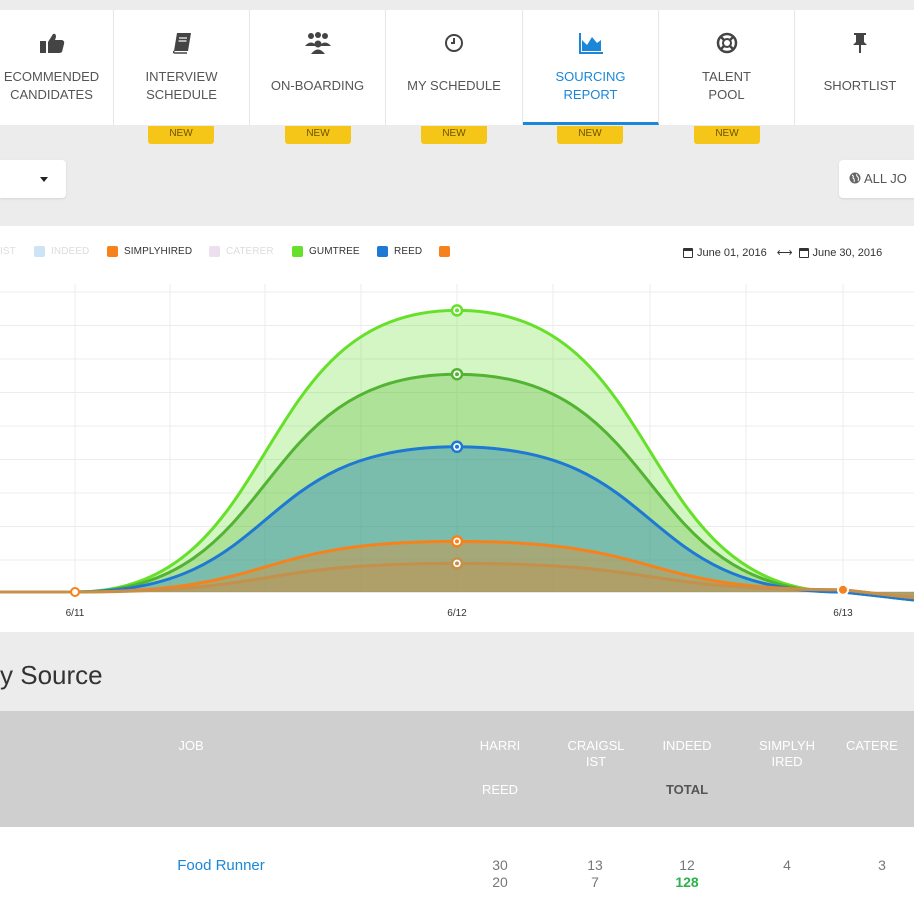  What do you see at coordinates (318, 67) in the screenshot?
I see `tab-on-boarding: ON-BOARDING` at bounding box center [318, 67].